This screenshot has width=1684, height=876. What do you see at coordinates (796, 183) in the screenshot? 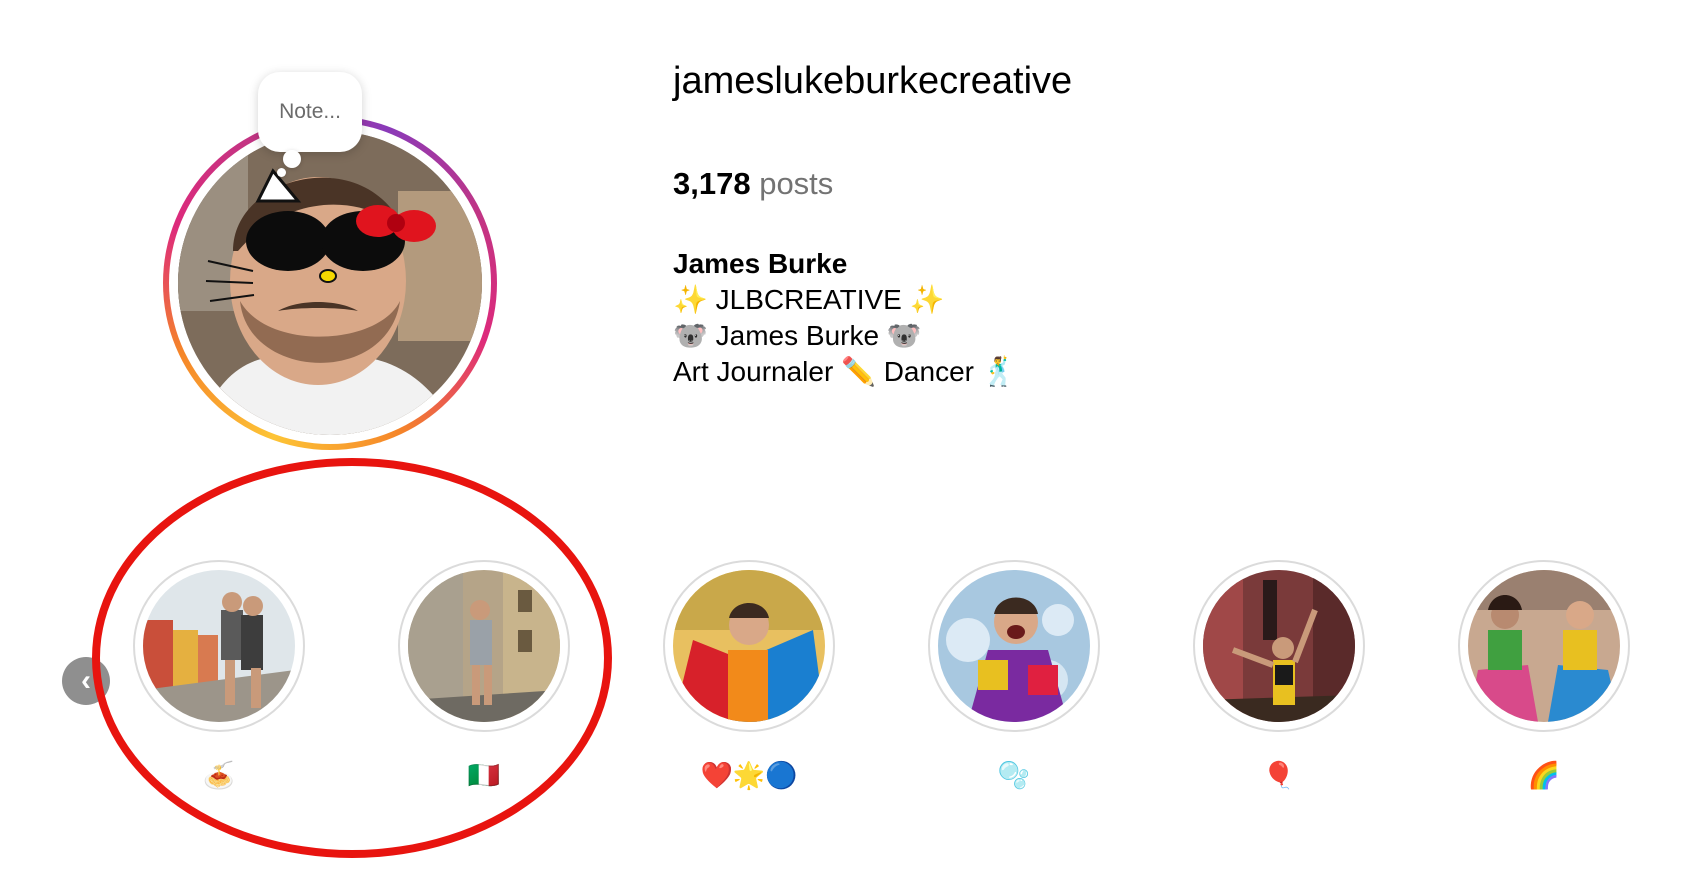
I see `posts-count-label: posts` at bounding box center [796, 183].